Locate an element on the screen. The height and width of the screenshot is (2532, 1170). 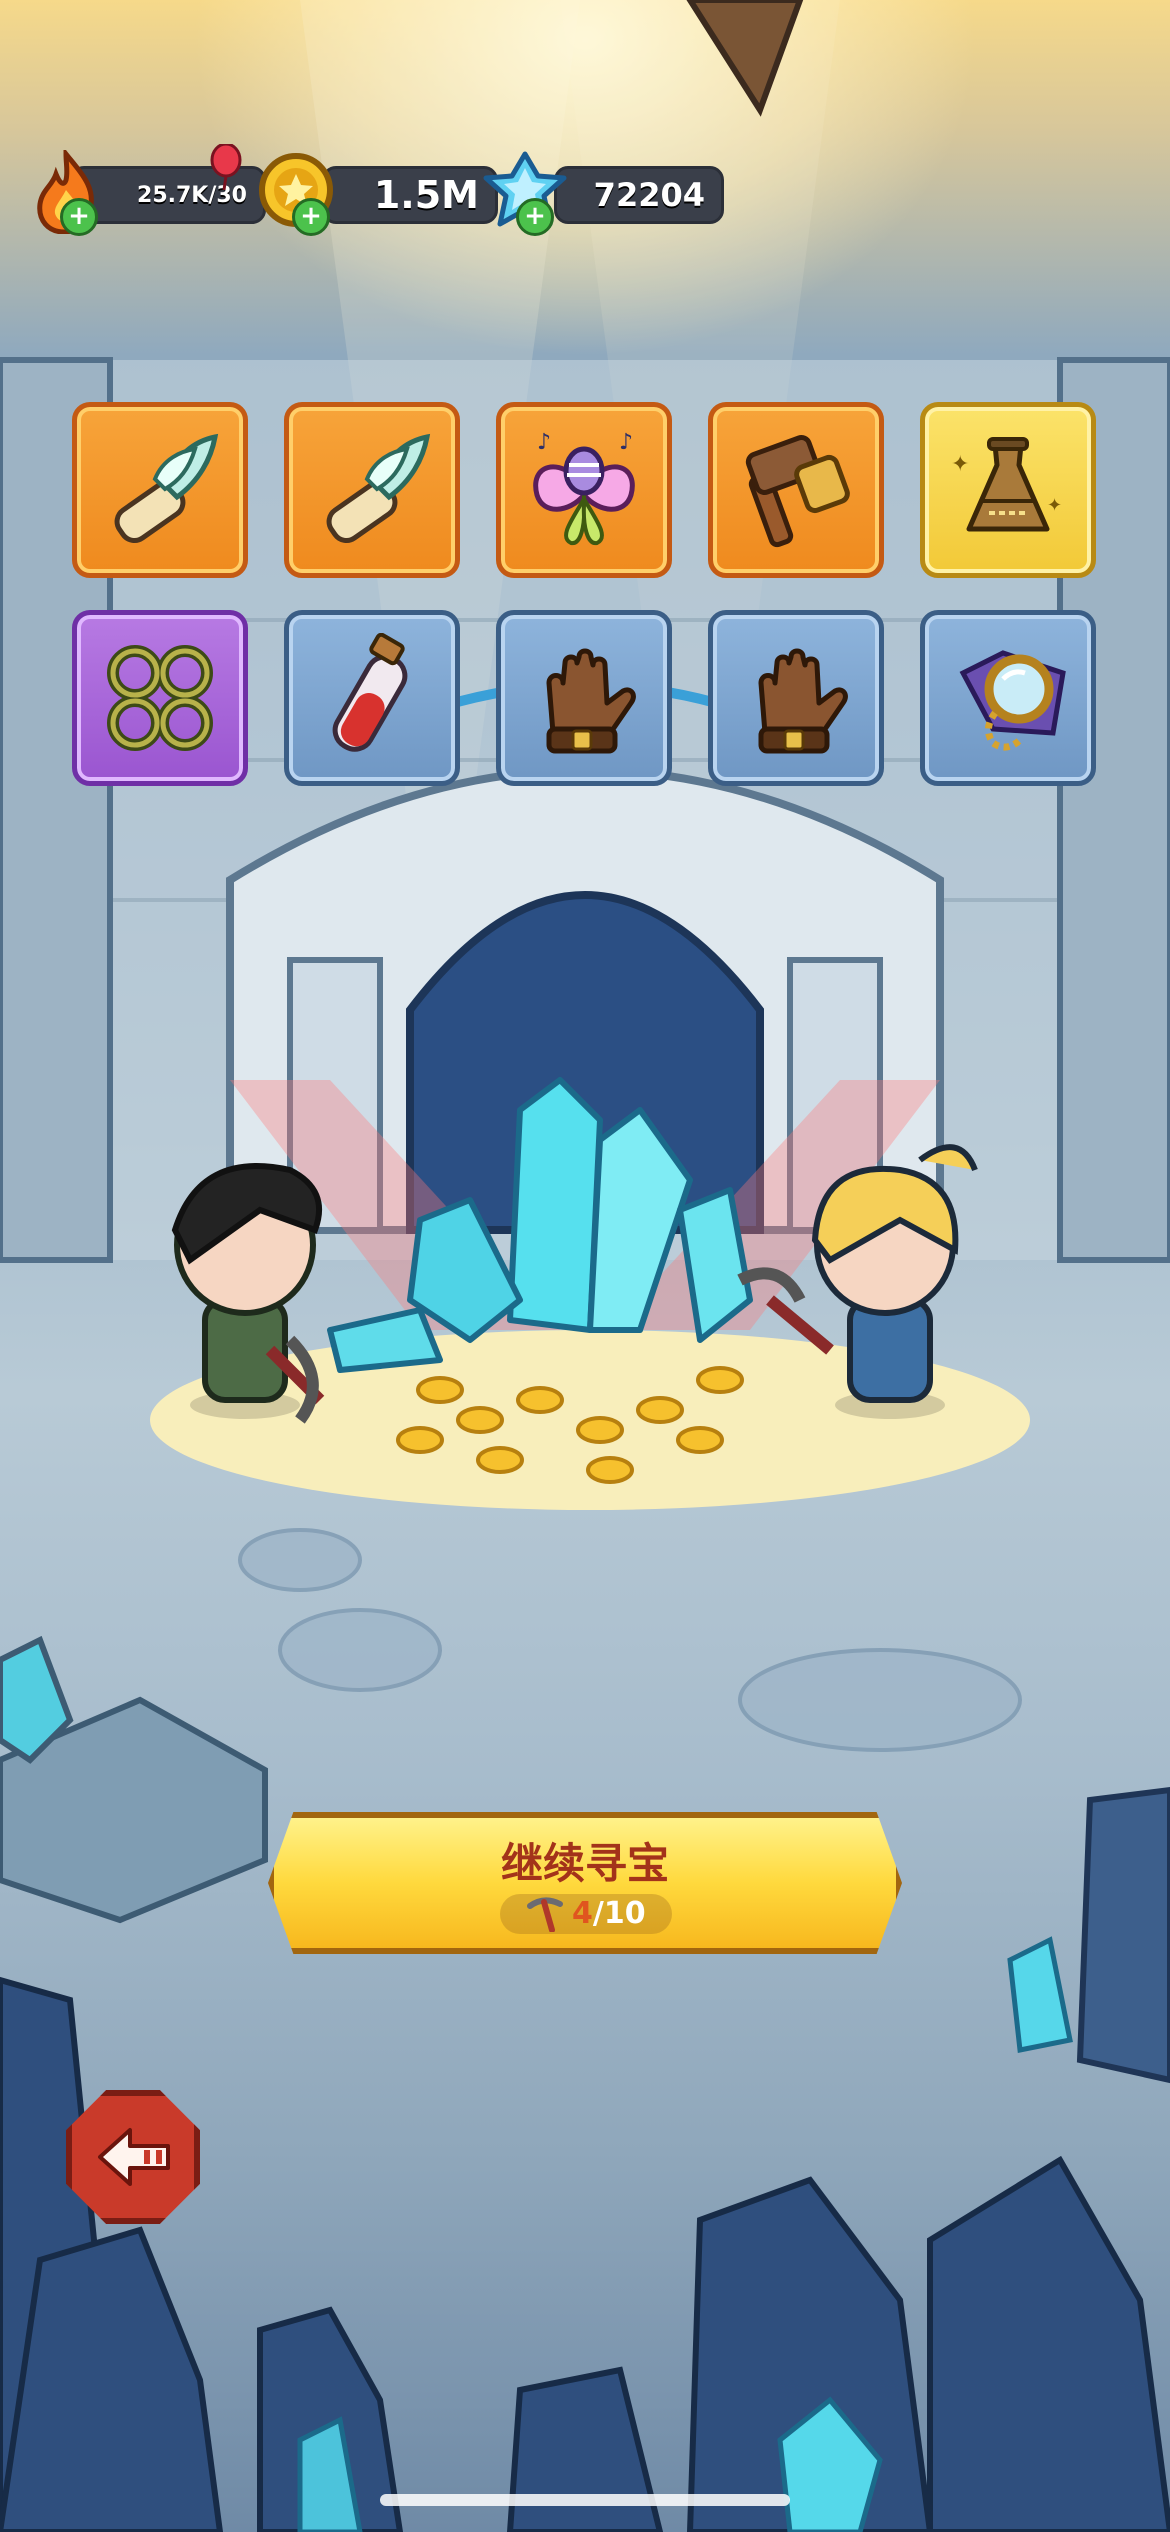
thorn-chain-icon is located at coordinates (160, 698).